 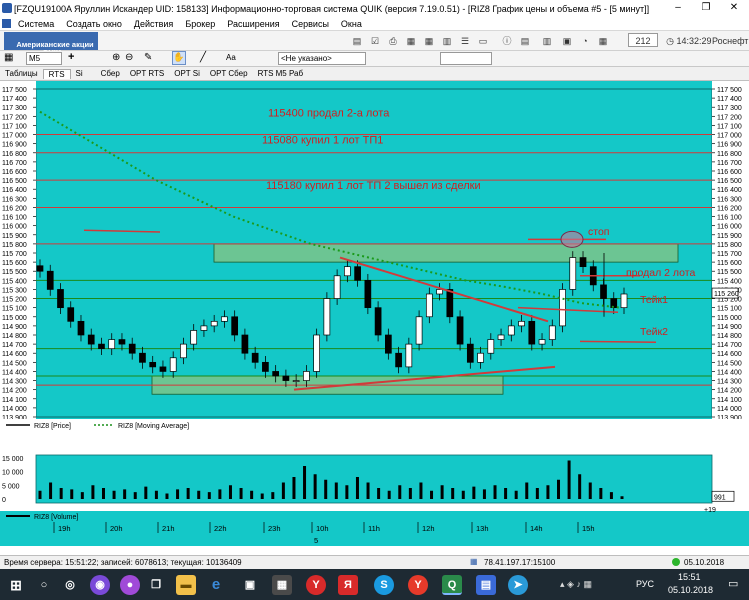 I want to click on tray-time: 15:51, so click(x=689, y=577).